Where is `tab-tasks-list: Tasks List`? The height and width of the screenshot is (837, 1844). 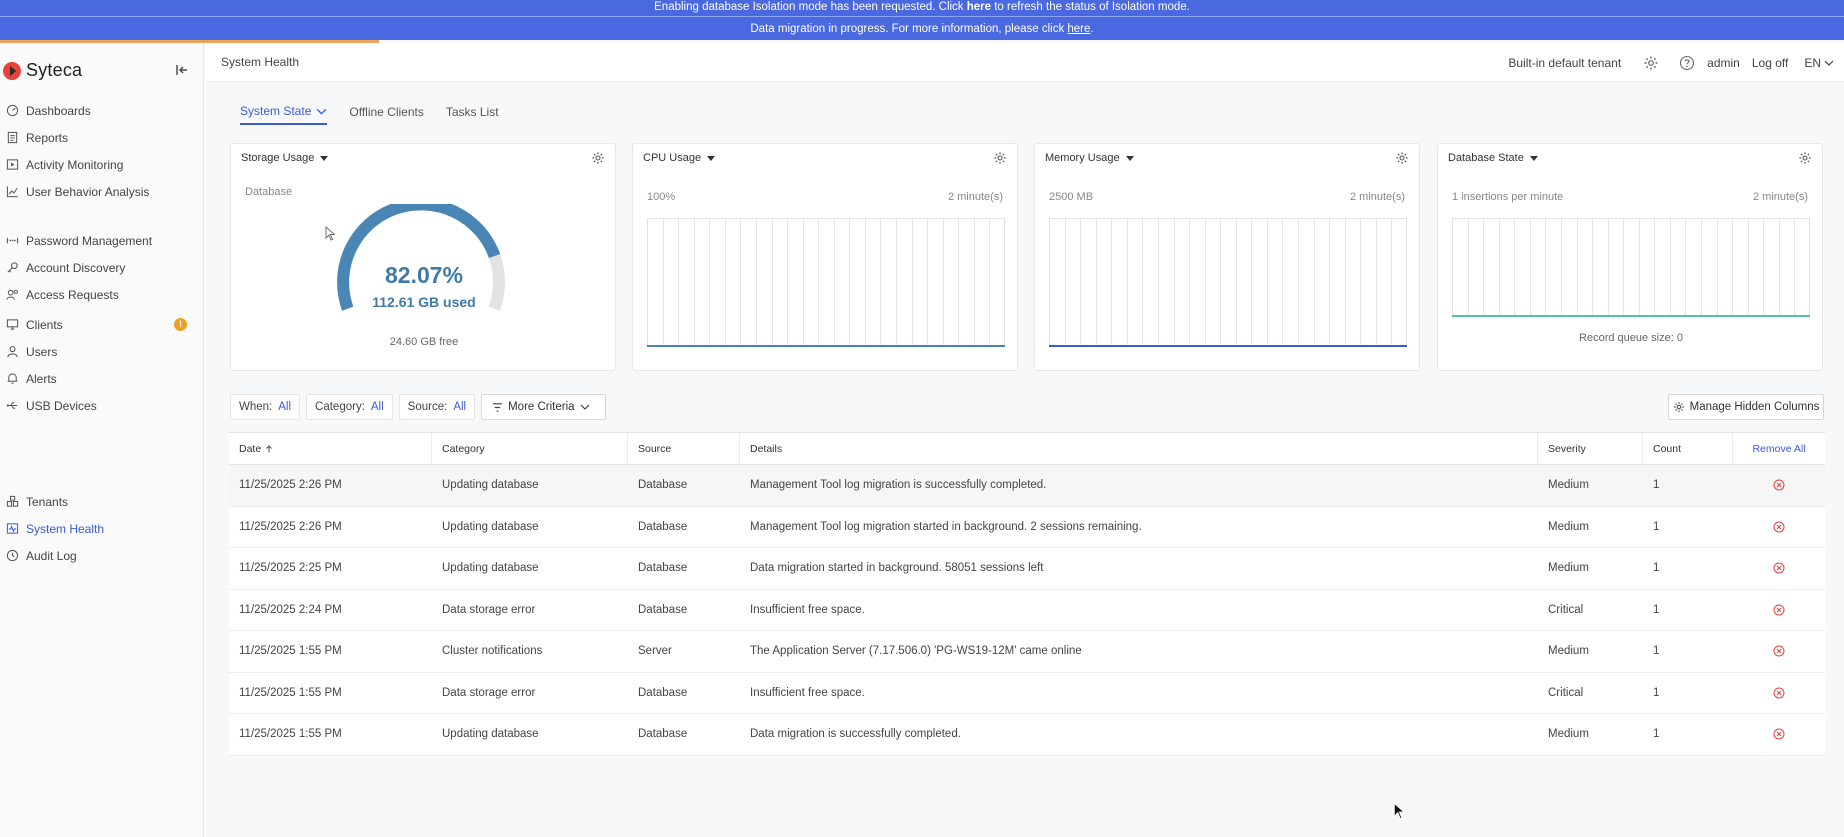
tab-tasks-list: Tasks List is located at coordinates (472, 114).